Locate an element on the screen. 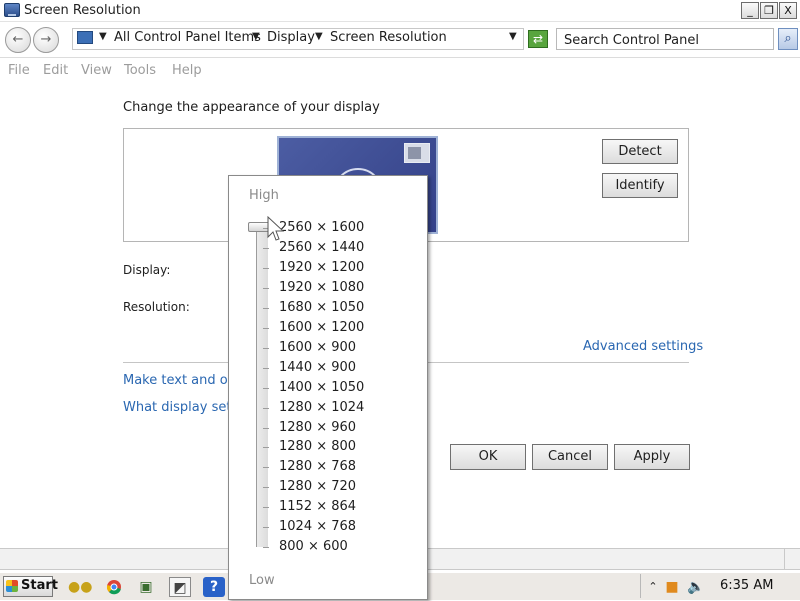 The width and height of the screenshot is (800, 601). resolution-option: 1920 × 1080 is located at coordinates (321, 287).